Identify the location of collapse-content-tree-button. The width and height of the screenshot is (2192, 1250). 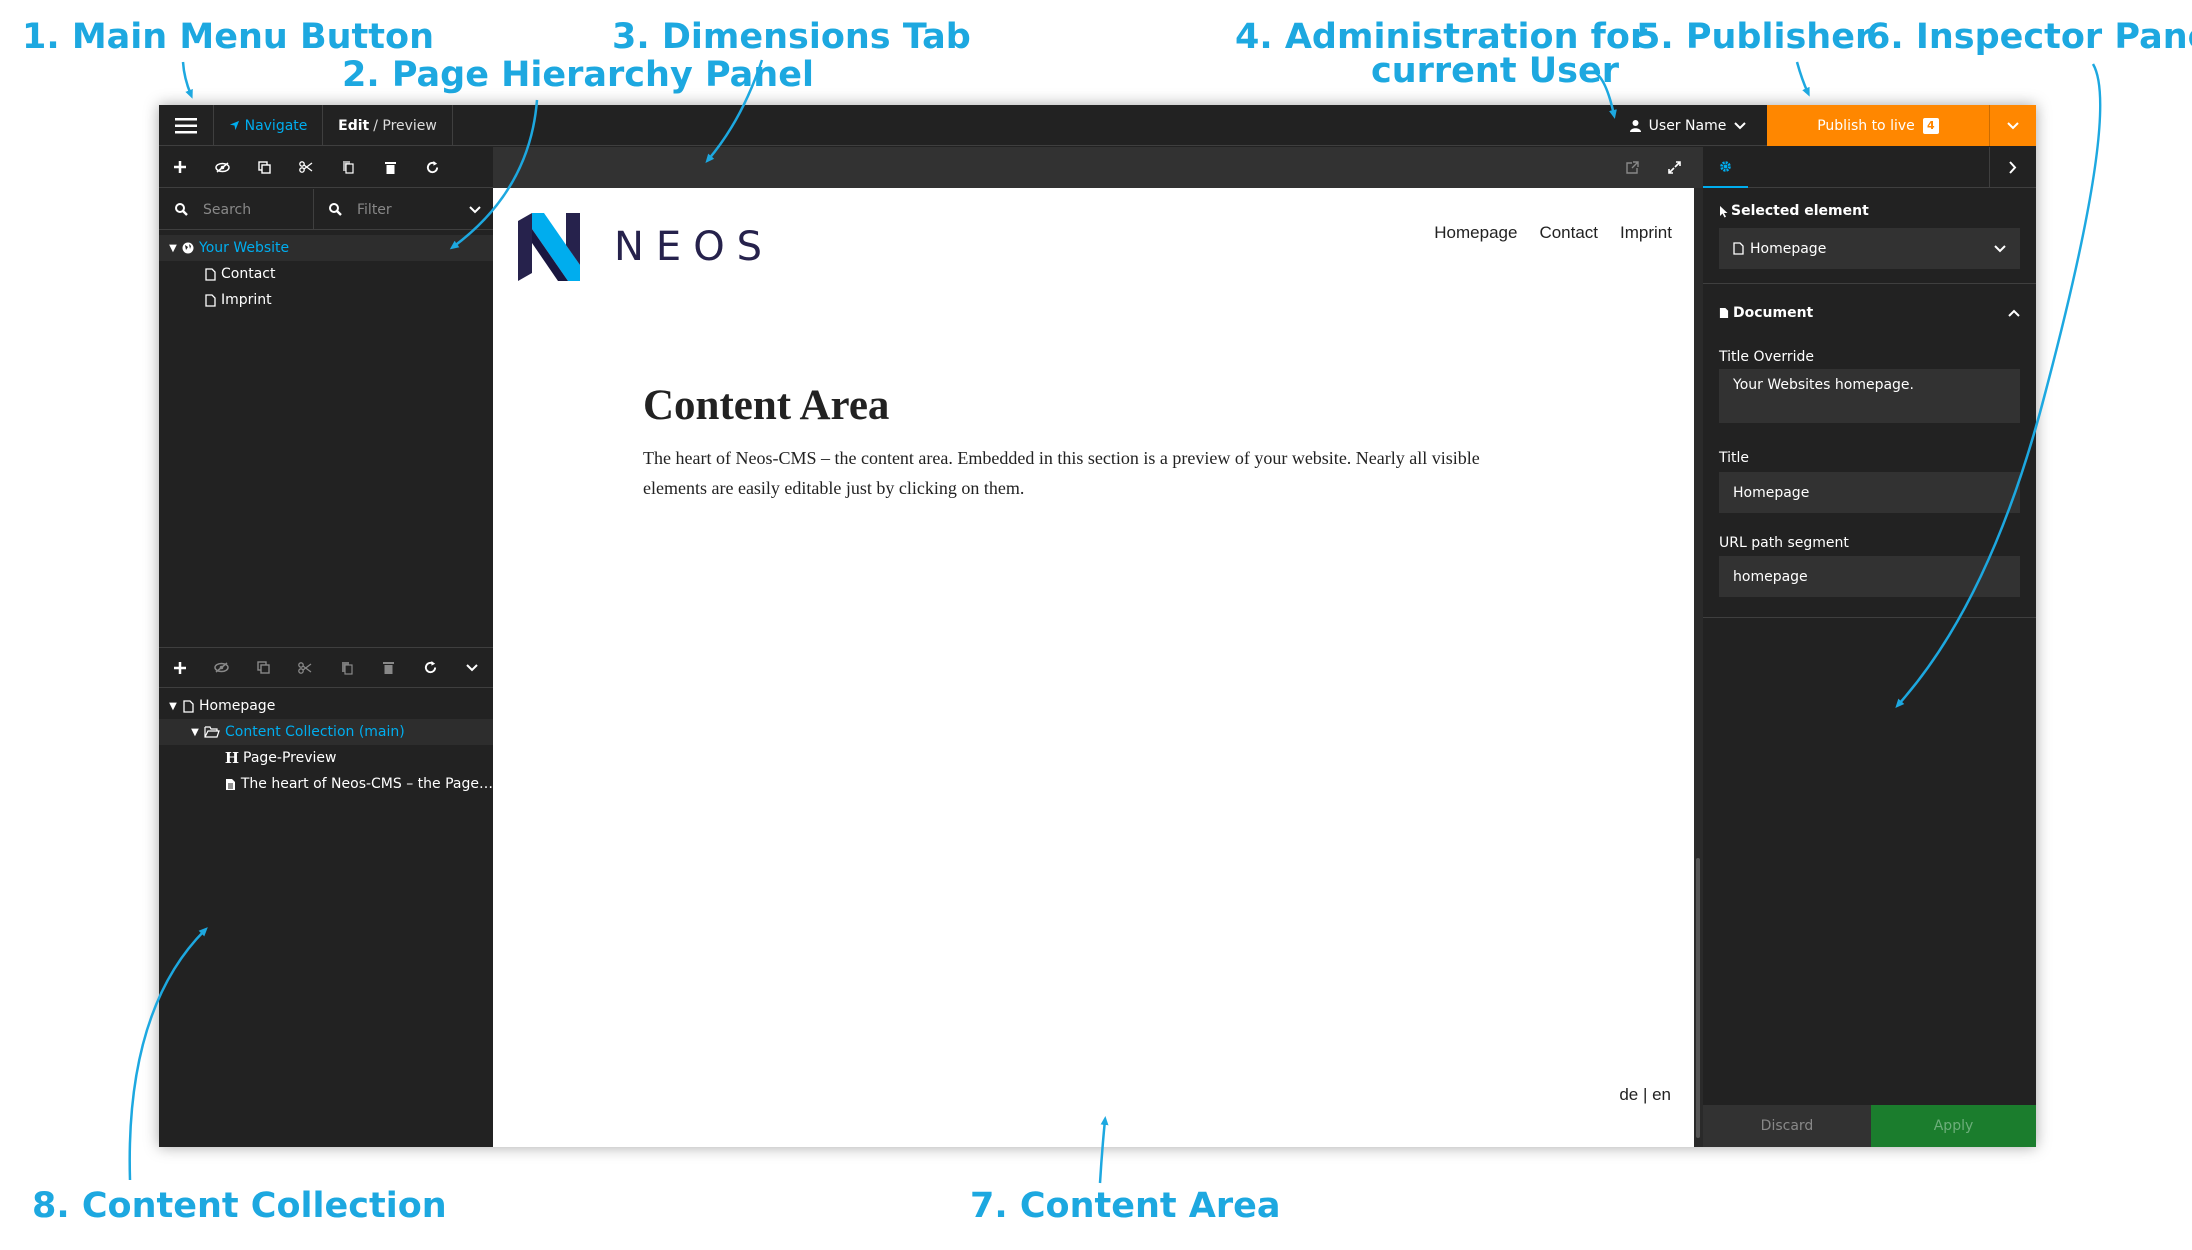
(472, 667).